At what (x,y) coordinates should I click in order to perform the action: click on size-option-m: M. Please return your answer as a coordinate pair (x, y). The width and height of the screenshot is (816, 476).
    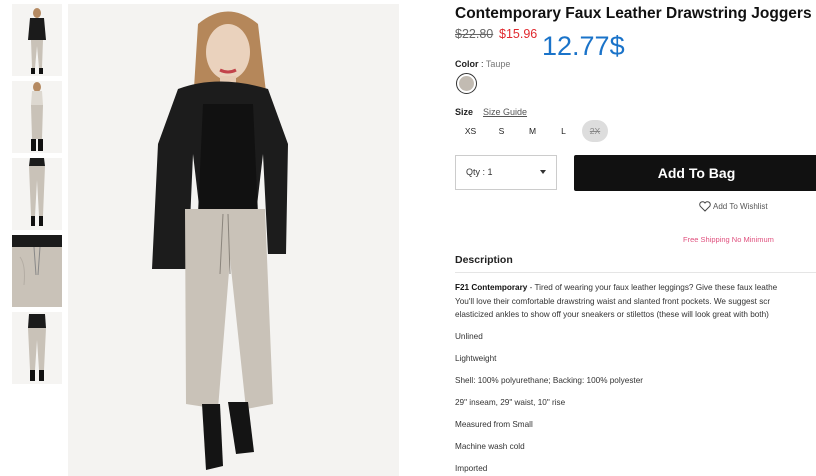
    Looking at the image, I should click on (532, 131).